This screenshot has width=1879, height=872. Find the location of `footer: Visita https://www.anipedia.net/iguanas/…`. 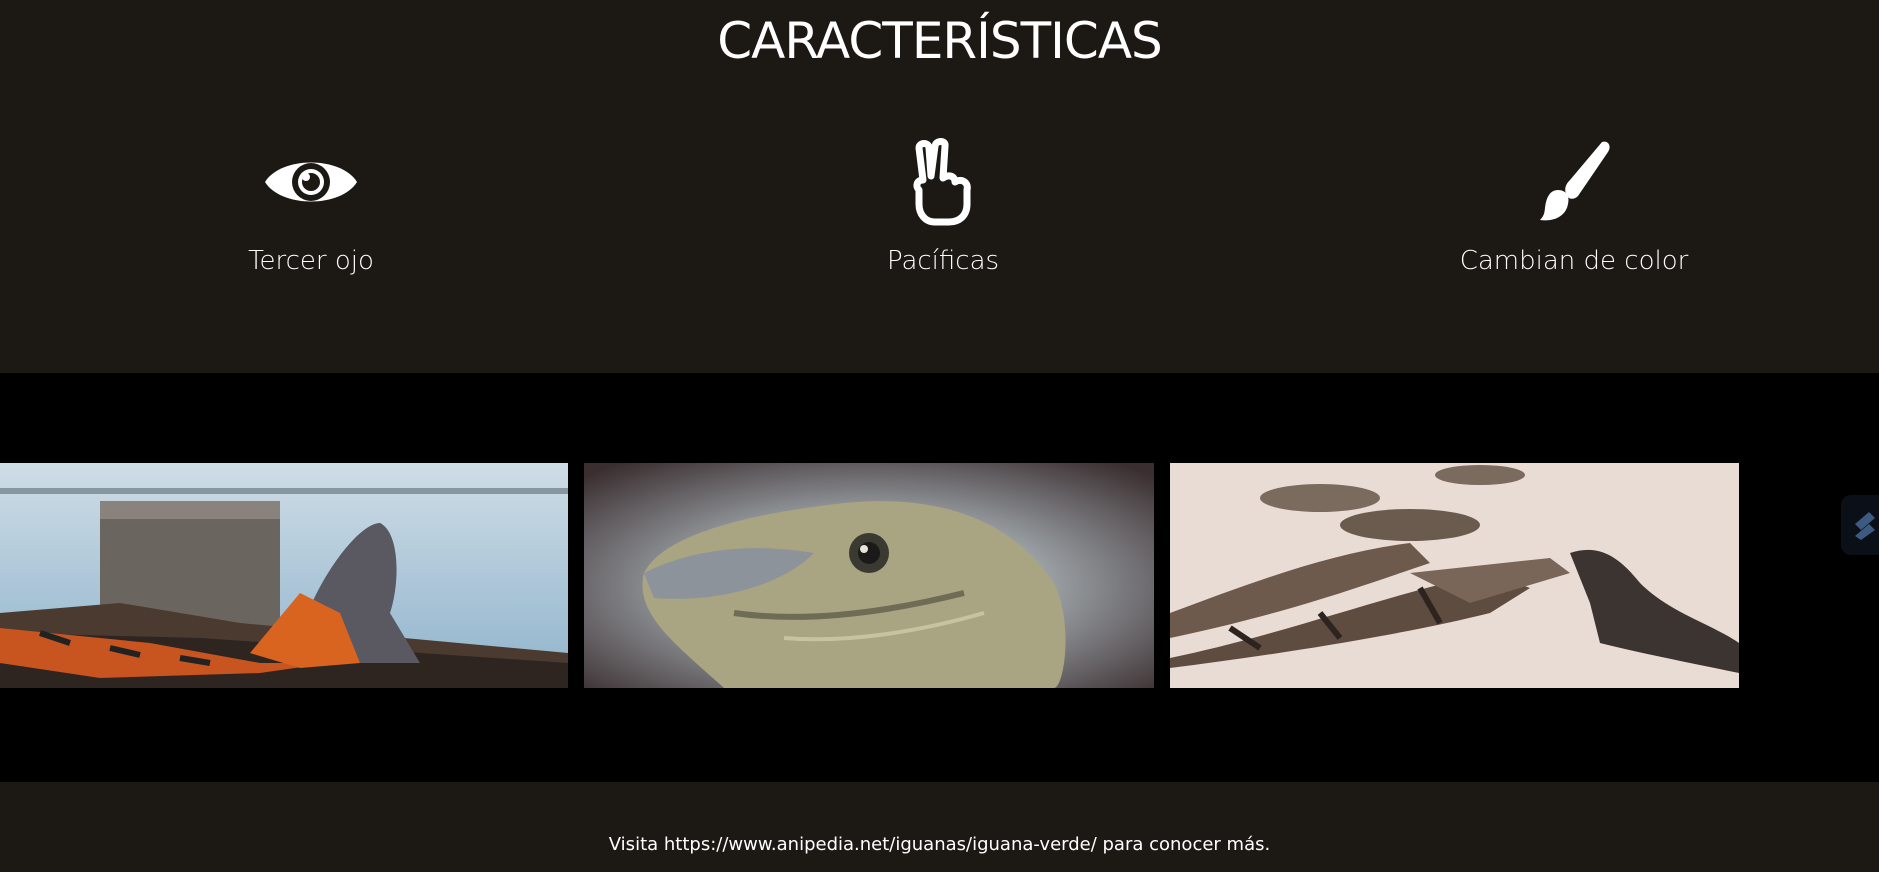

footer: Visita https://www.anipedia.net/iguanas/… is located at coordinates (939, 827).